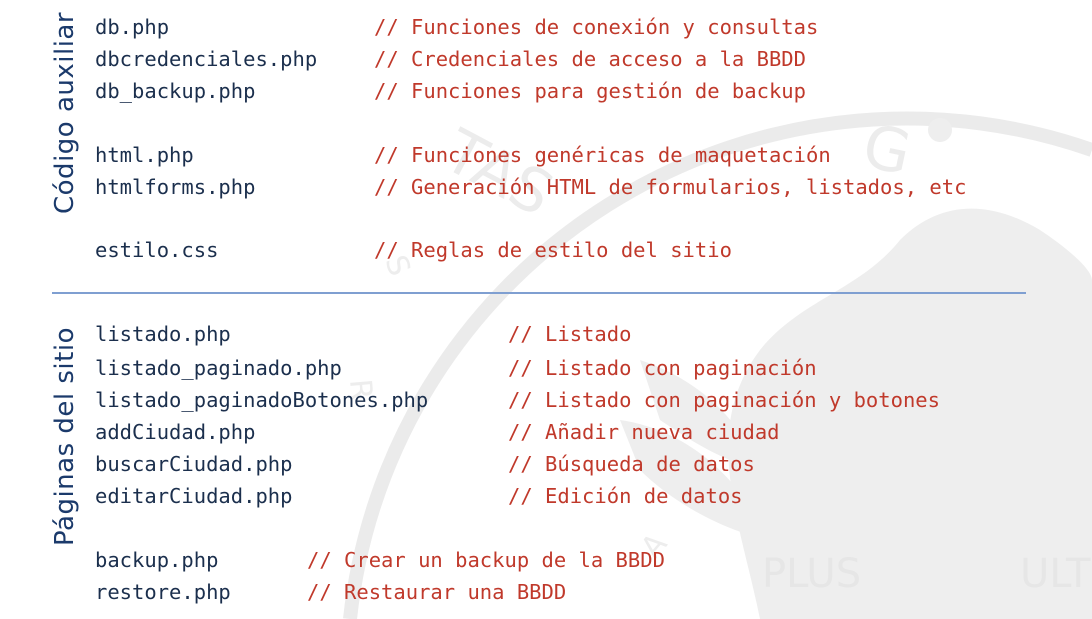 The height and width of the screenshot is (619, 1092). Describe the element at coordinates (175, 91) in the screenshot. I see `aux-file-name: db_backup.php` at that location.